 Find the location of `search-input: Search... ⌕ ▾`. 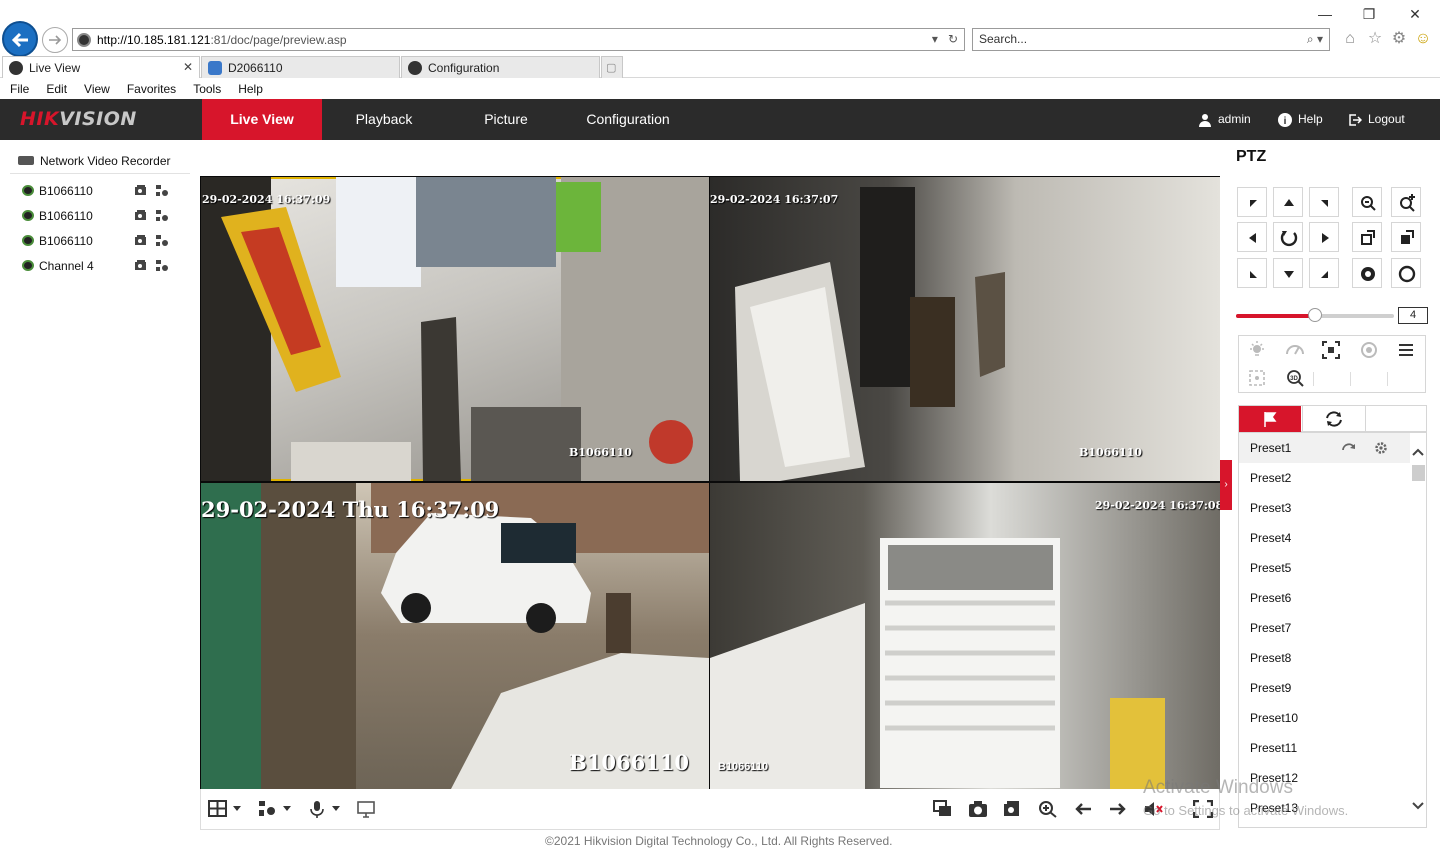

search-input: Search... ⌕ ▾ is located at coordinates (1151, 39).